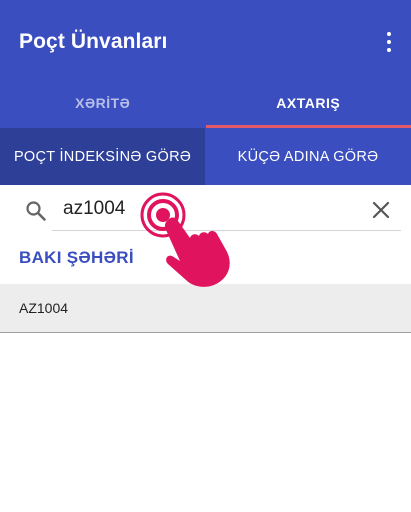 The width and height of the screenshot is (411, 512). Describe the element at coordinates (226, 230) in the screenshot. I see `search-underline` at that location.